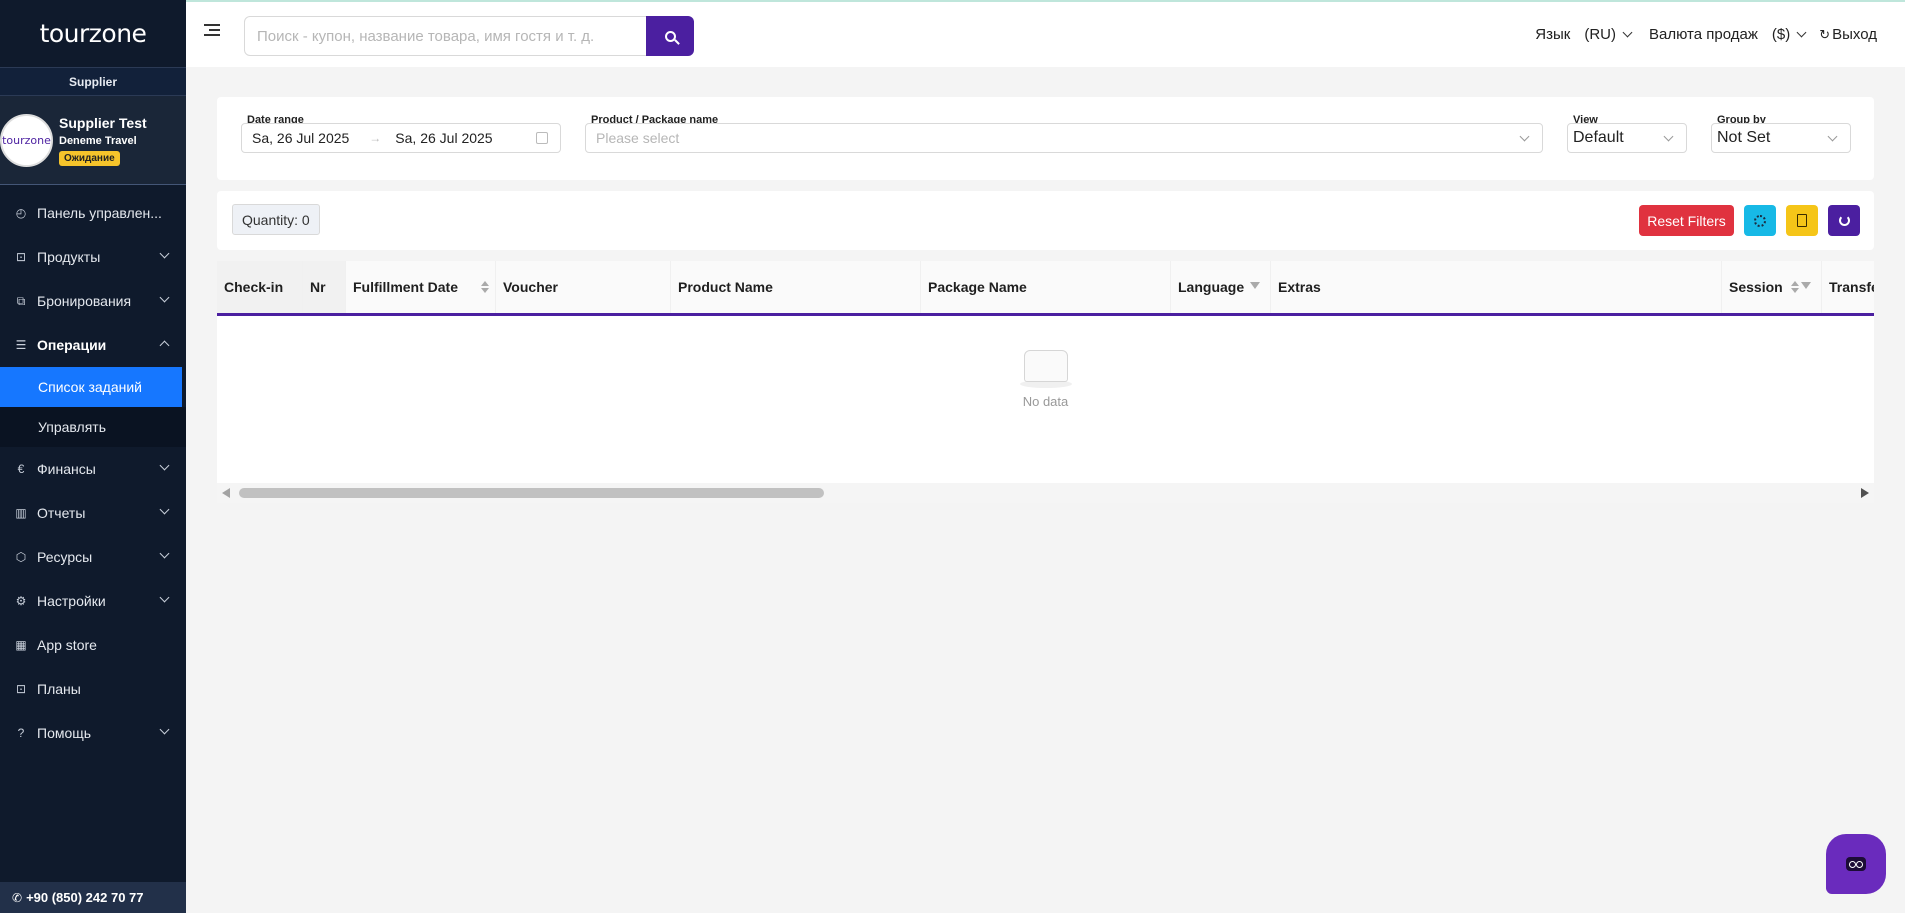 The image size is (1905, 913). I want to click on logo: tourzone, so click(93, 34).